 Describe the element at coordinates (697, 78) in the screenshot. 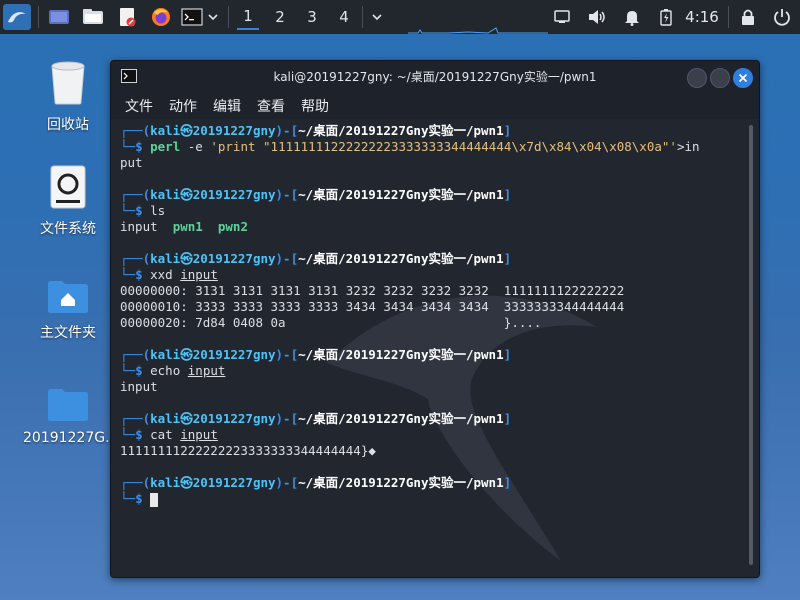

I see `minimize-button` at that location.